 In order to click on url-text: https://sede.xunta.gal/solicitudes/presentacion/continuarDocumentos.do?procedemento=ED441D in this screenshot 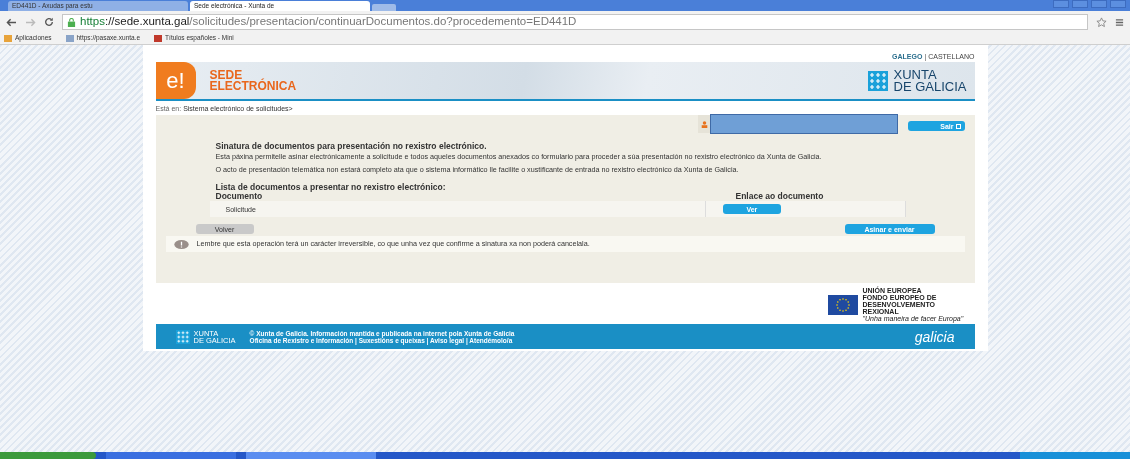, I will do `click(328, 22)`.